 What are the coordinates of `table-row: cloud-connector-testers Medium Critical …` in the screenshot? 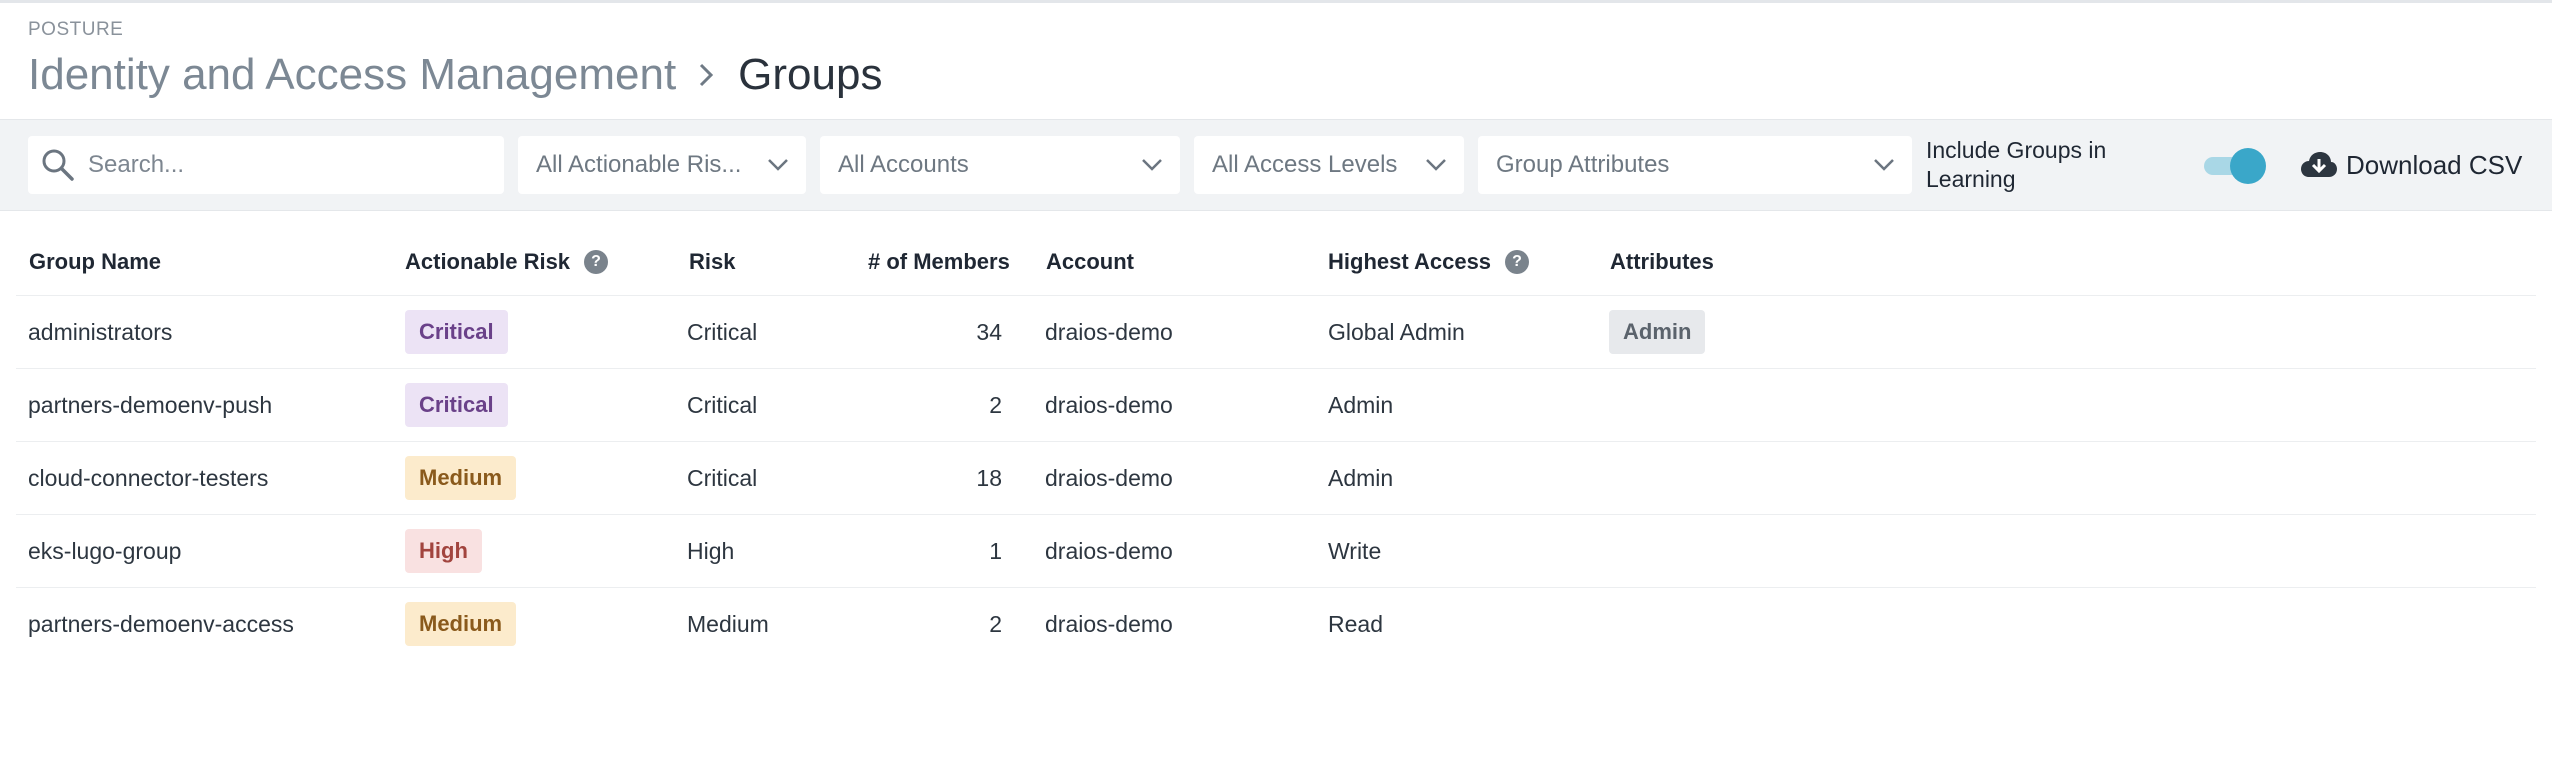 It's located at (1276, 478).